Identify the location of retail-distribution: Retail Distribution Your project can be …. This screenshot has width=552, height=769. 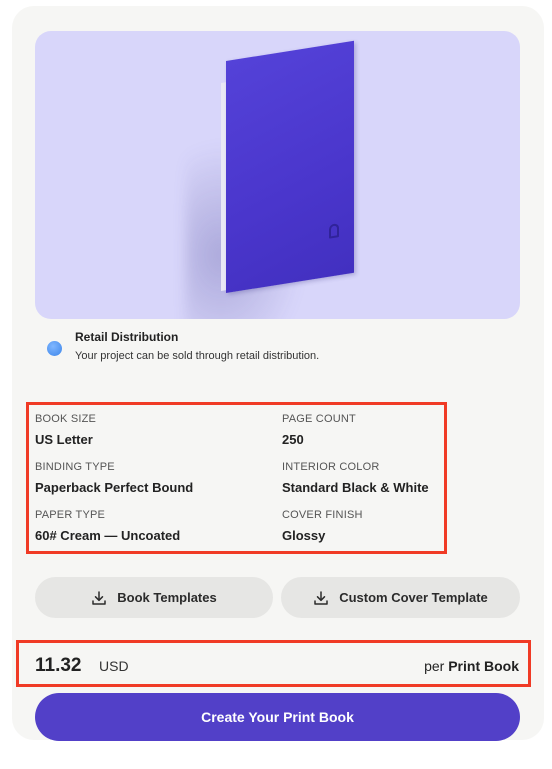
(277, 350).